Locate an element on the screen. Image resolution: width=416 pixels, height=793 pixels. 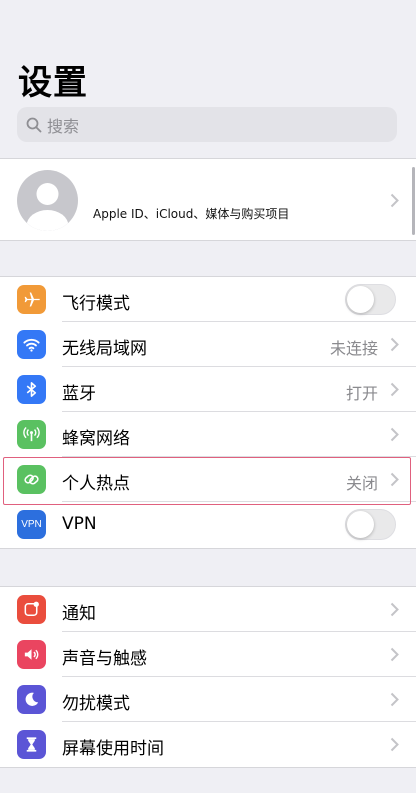
vpn-toggle is located at coordinates (370, 524).